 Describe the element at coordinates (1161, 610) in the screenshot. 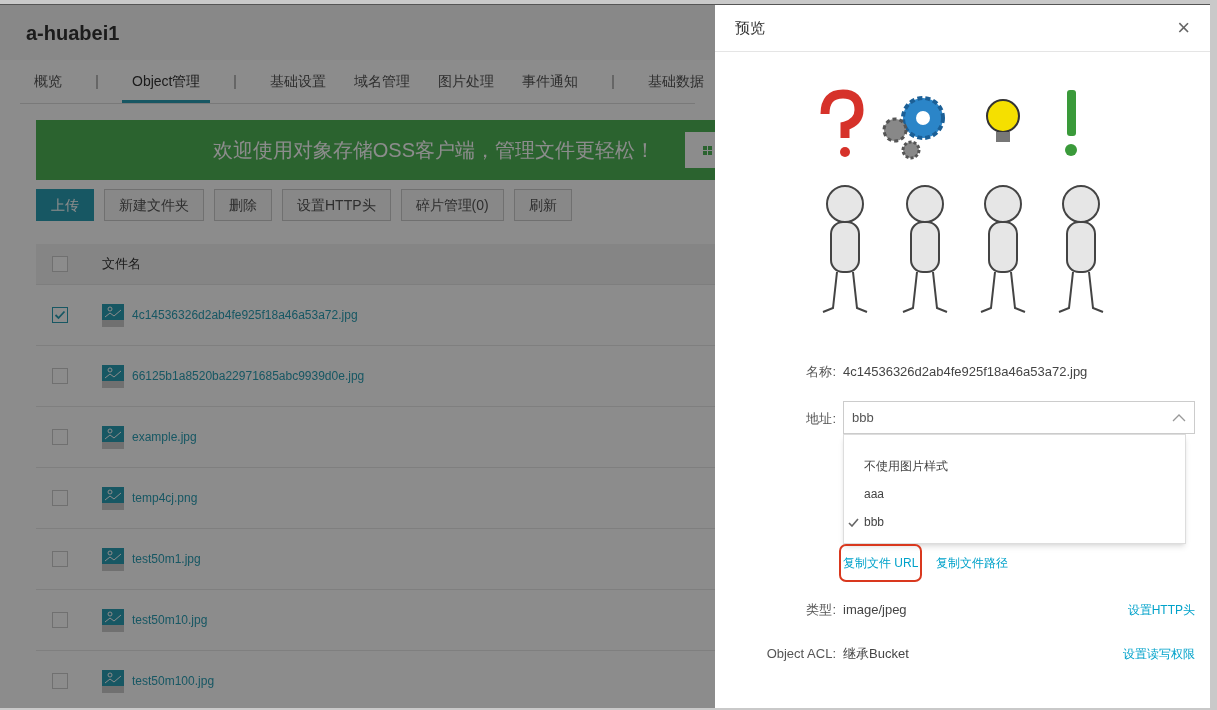

I see `set-http-header-link: 设置HTTP头` at that location.